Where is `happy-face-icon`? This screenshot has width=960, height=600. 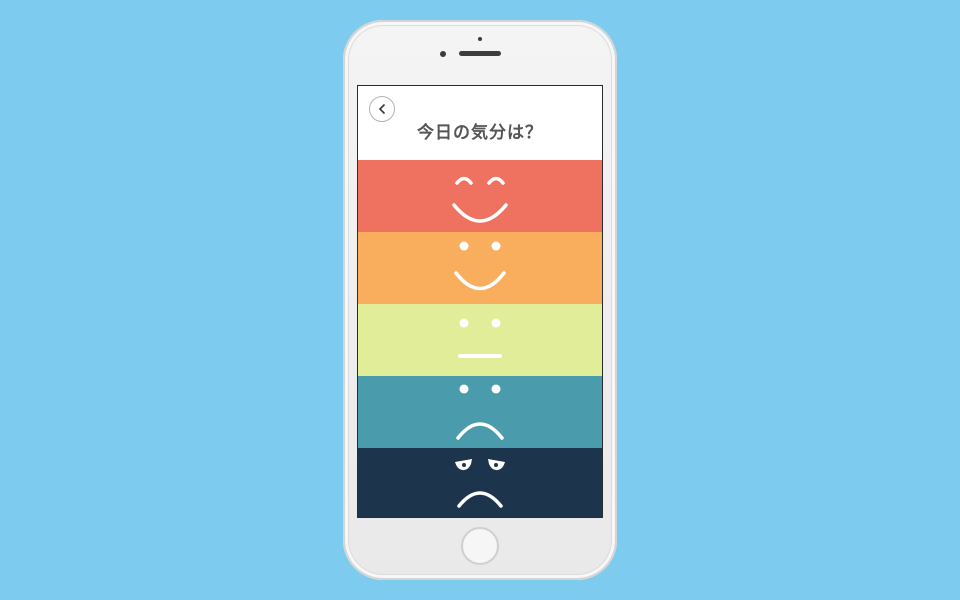
happy-face-icon is located at coordinates (480, 266).